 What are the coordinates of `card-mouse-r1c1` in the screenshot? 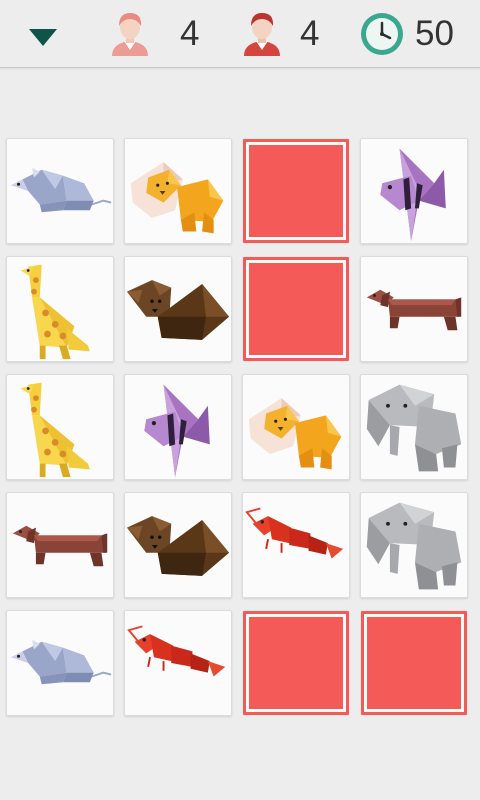 It's located at (60, 191).